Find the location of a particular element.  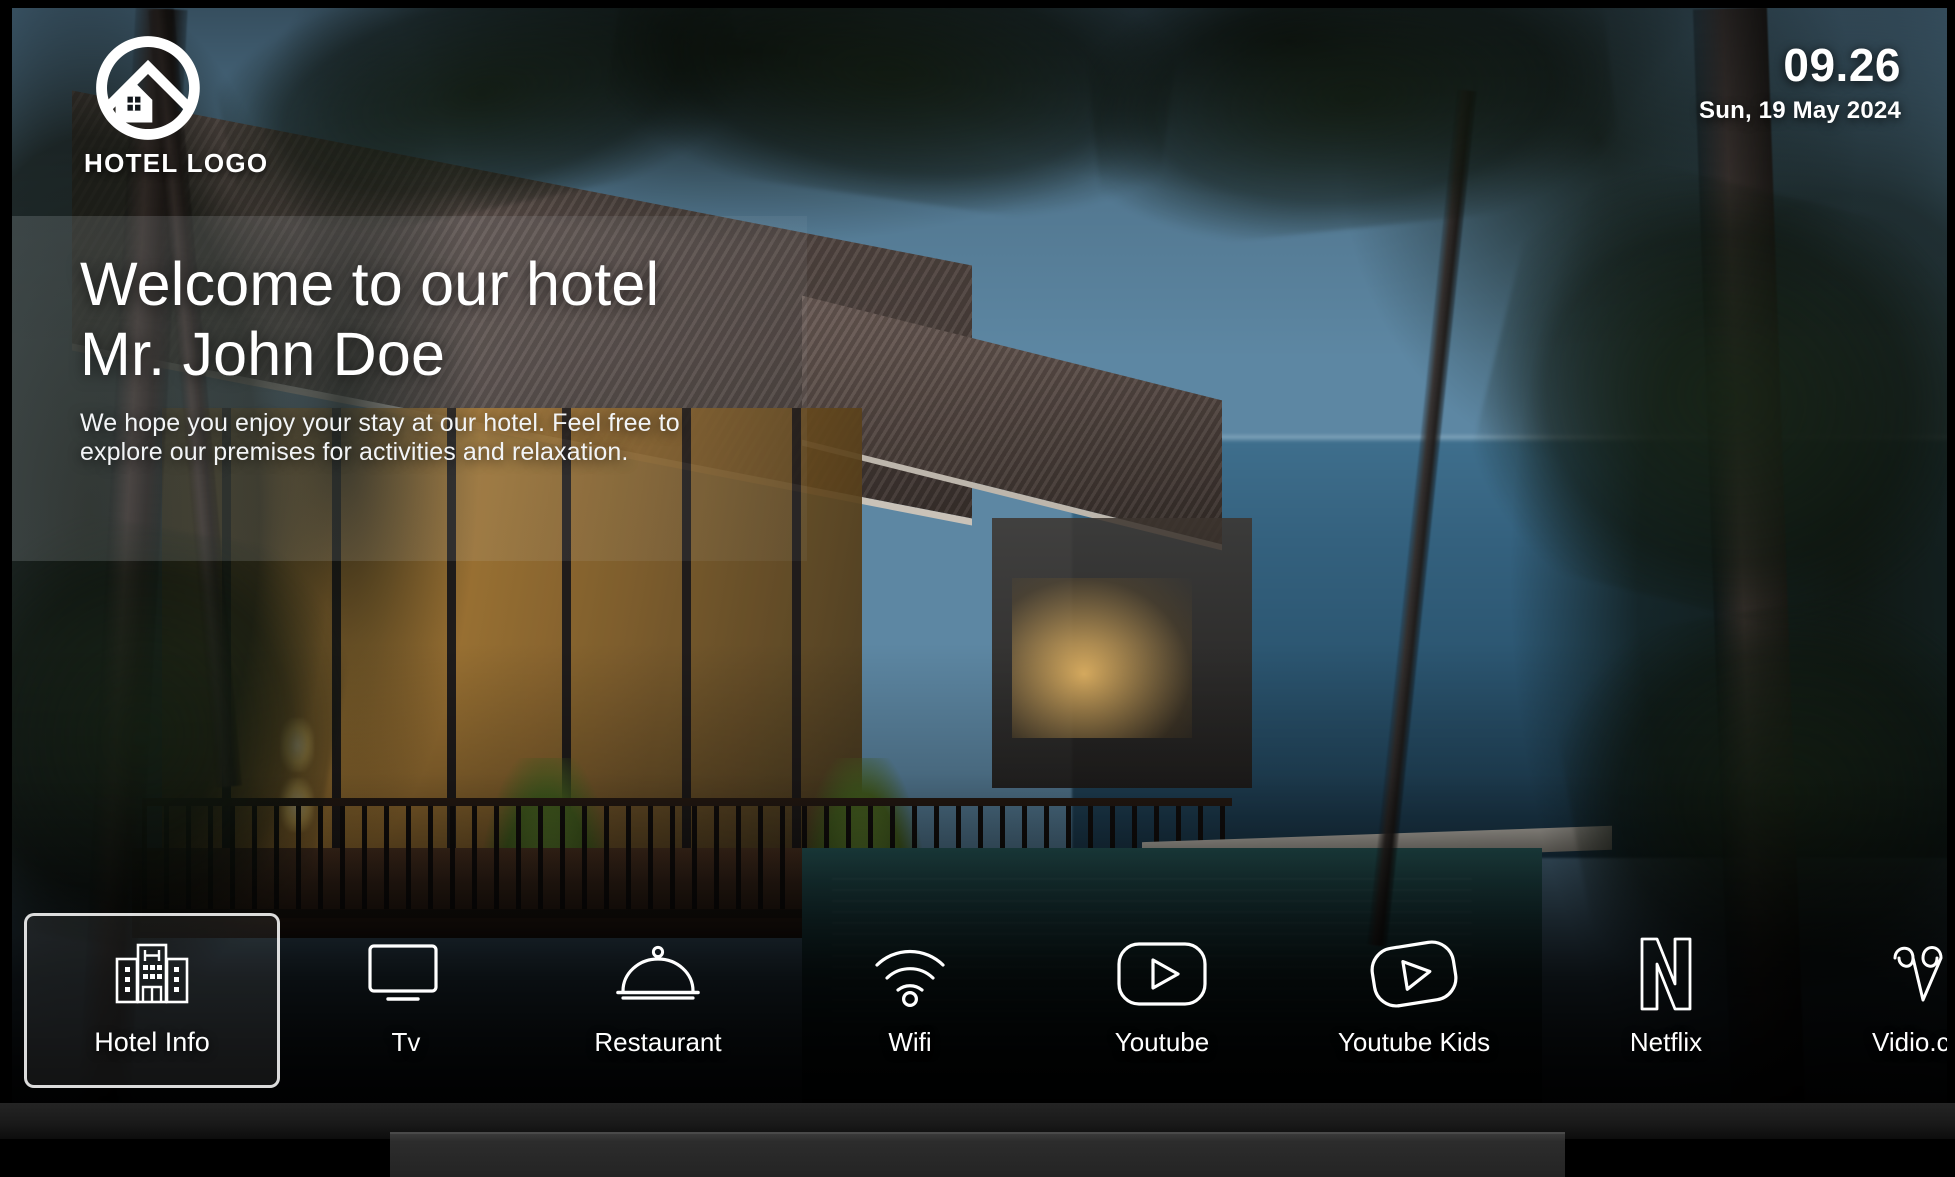

nav-label: Hotel Info is located at coordinates (152, 1042).